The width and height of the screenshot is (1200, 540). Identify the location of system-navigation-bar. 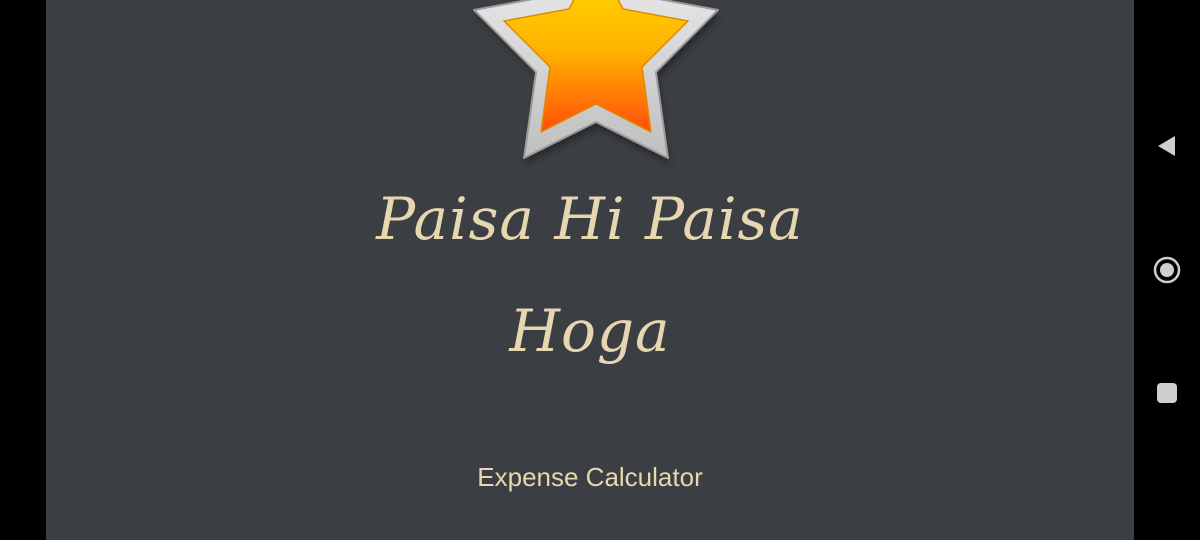
(1167, 270).